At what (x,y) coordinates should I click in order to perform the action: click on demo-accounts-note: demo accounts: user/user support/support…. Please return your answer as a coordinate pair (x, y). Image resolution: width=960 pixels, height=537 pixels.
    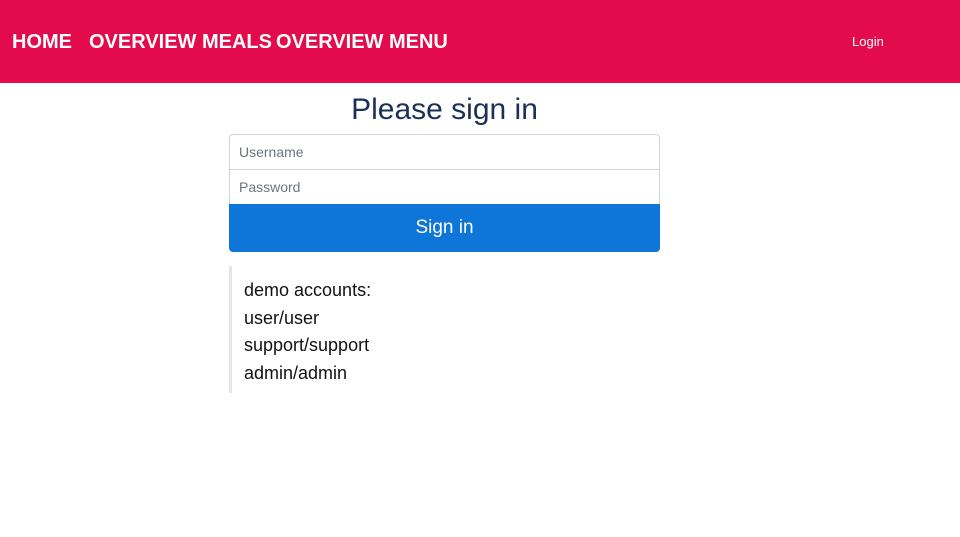
    Looking at the image, I should click on (379, 329).